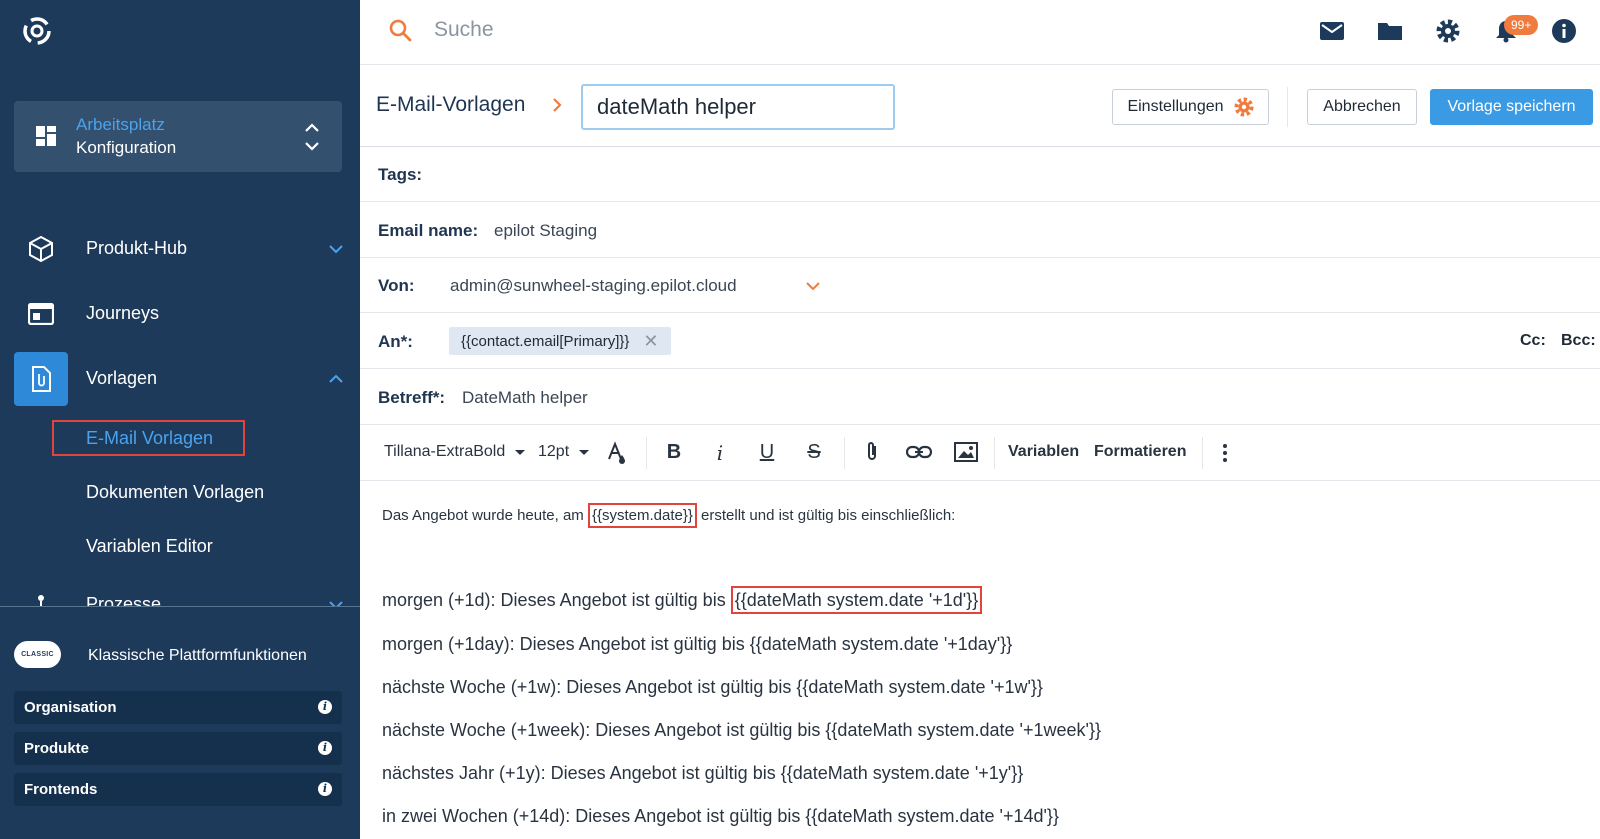 This screenshot has width=1600, height=839. Describe the element at coordinates (684, 30) in the screenshot. I see `search-input` at that location.